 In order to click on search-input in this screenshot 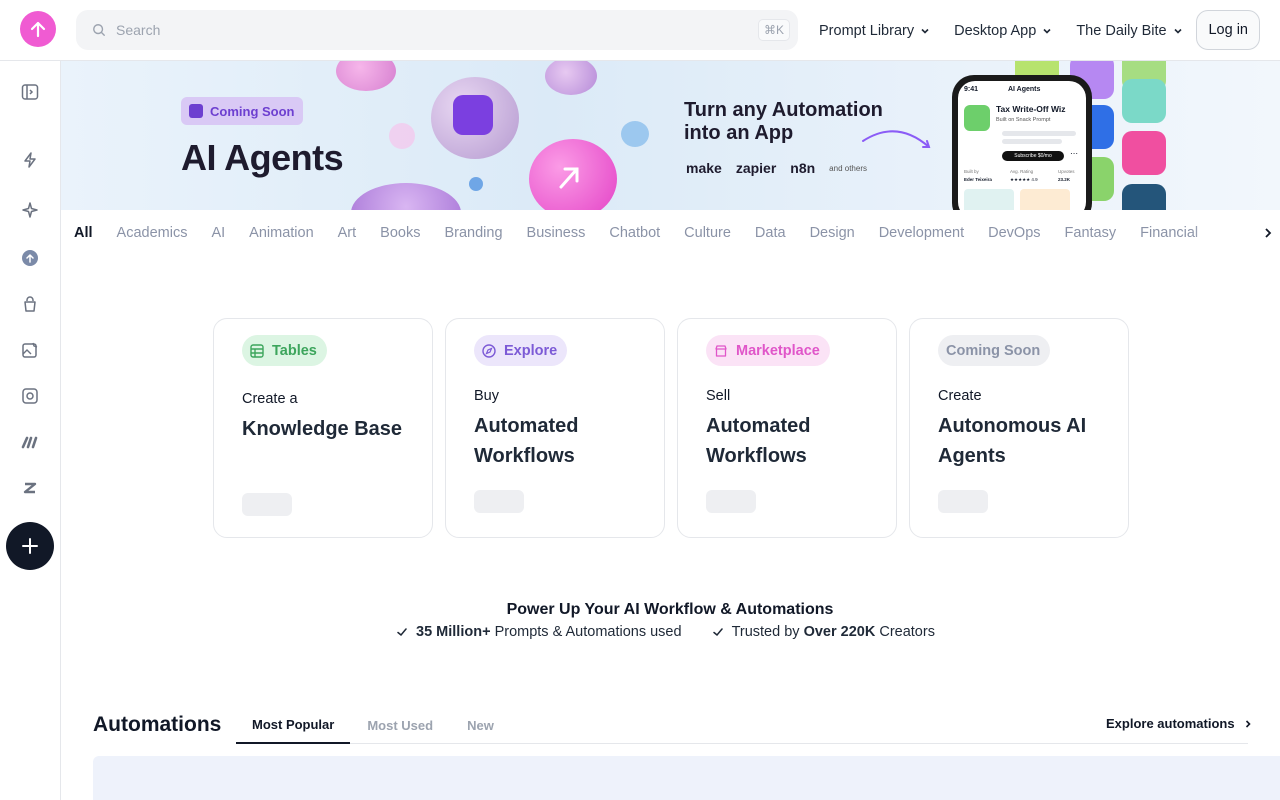, I will do `click(416, 30)`.